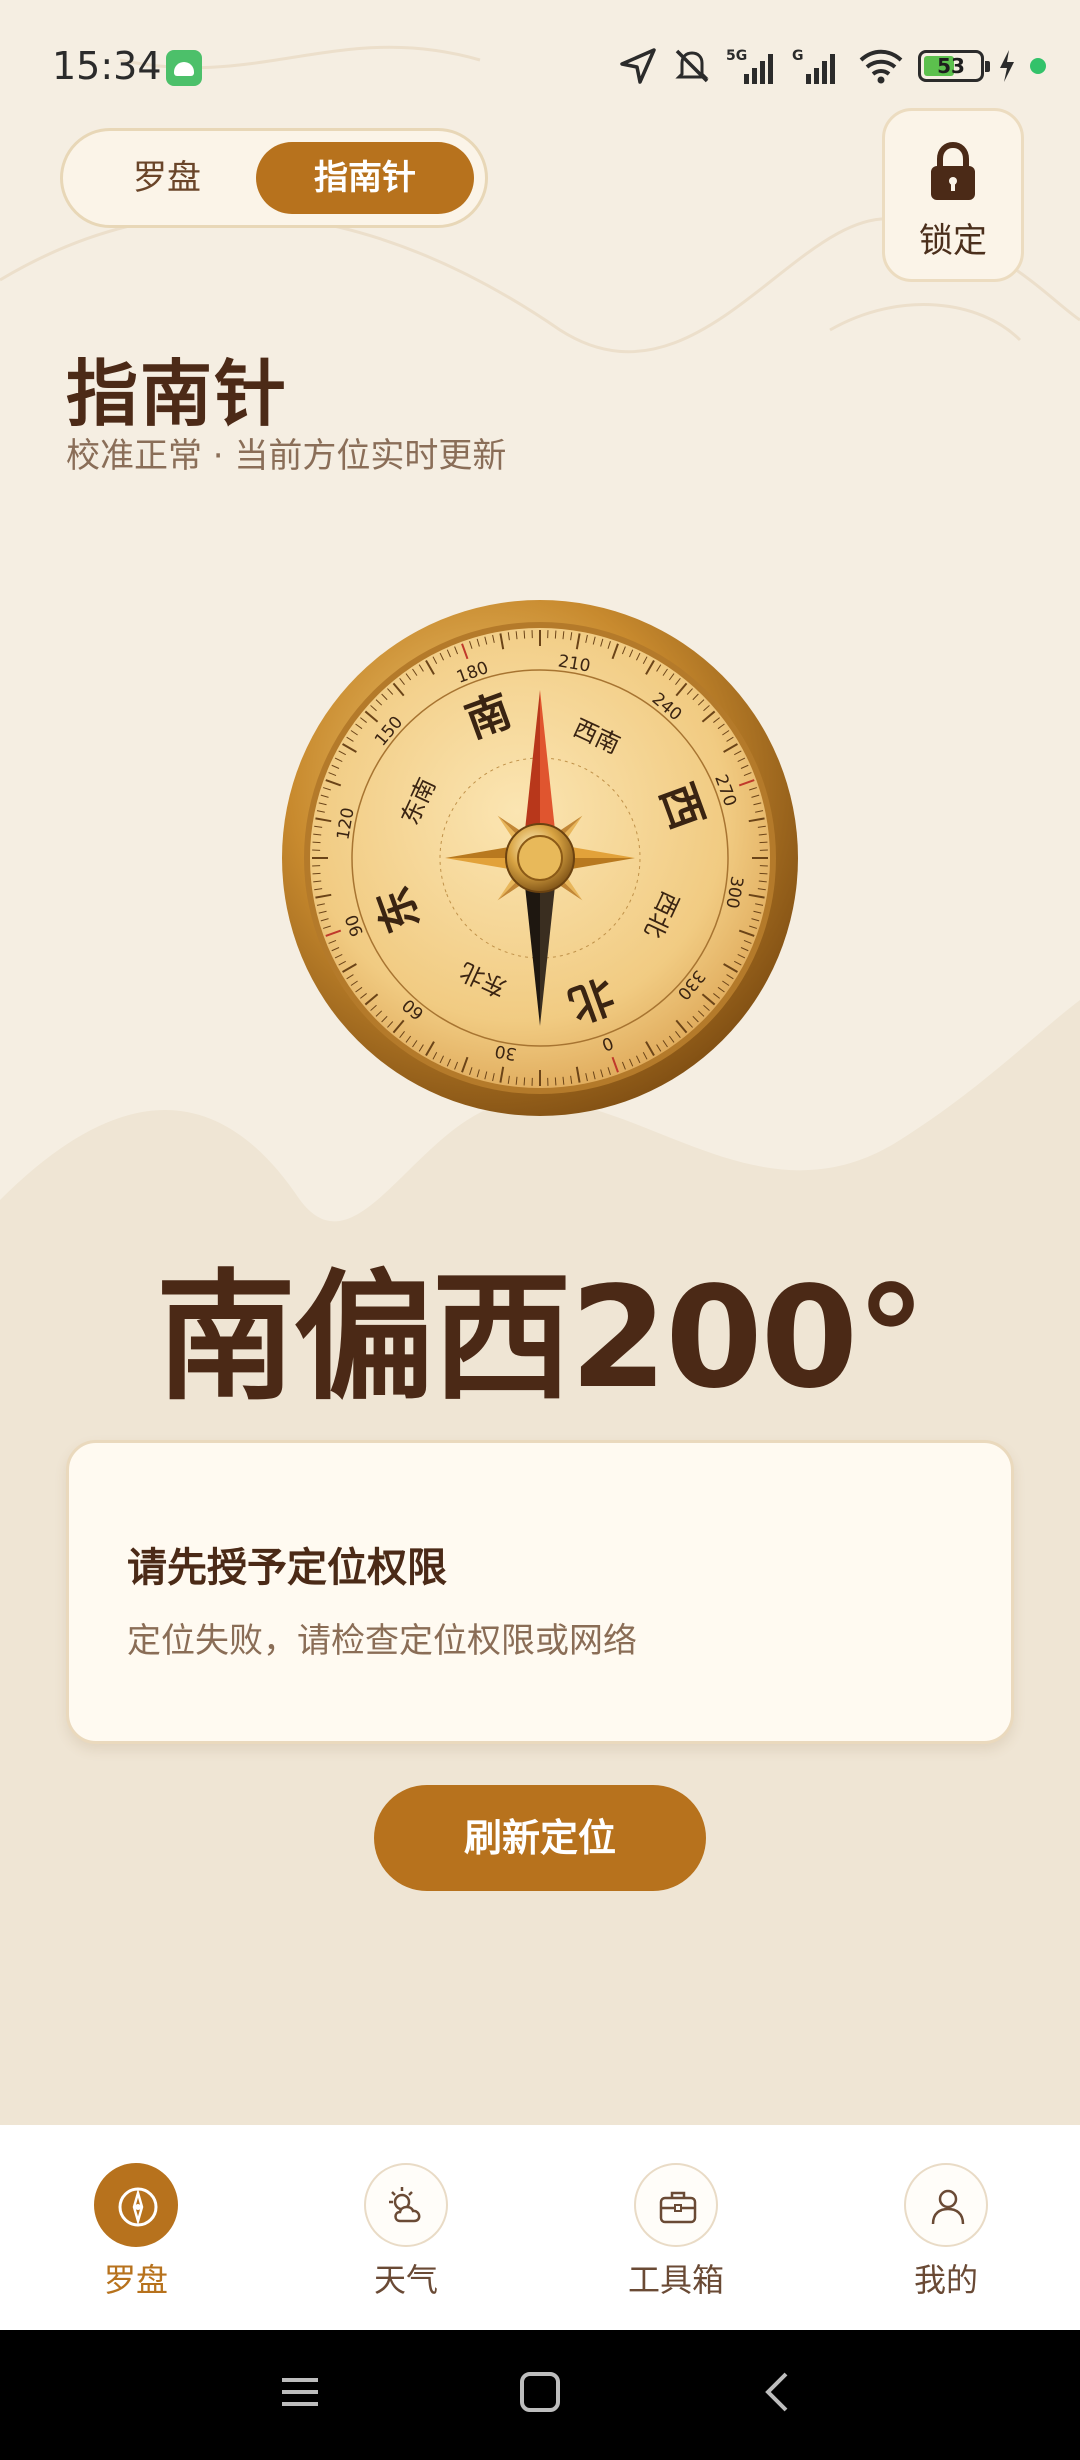  I want to click on nav-label-toolbox: 工具箱, so click(675, 2280).